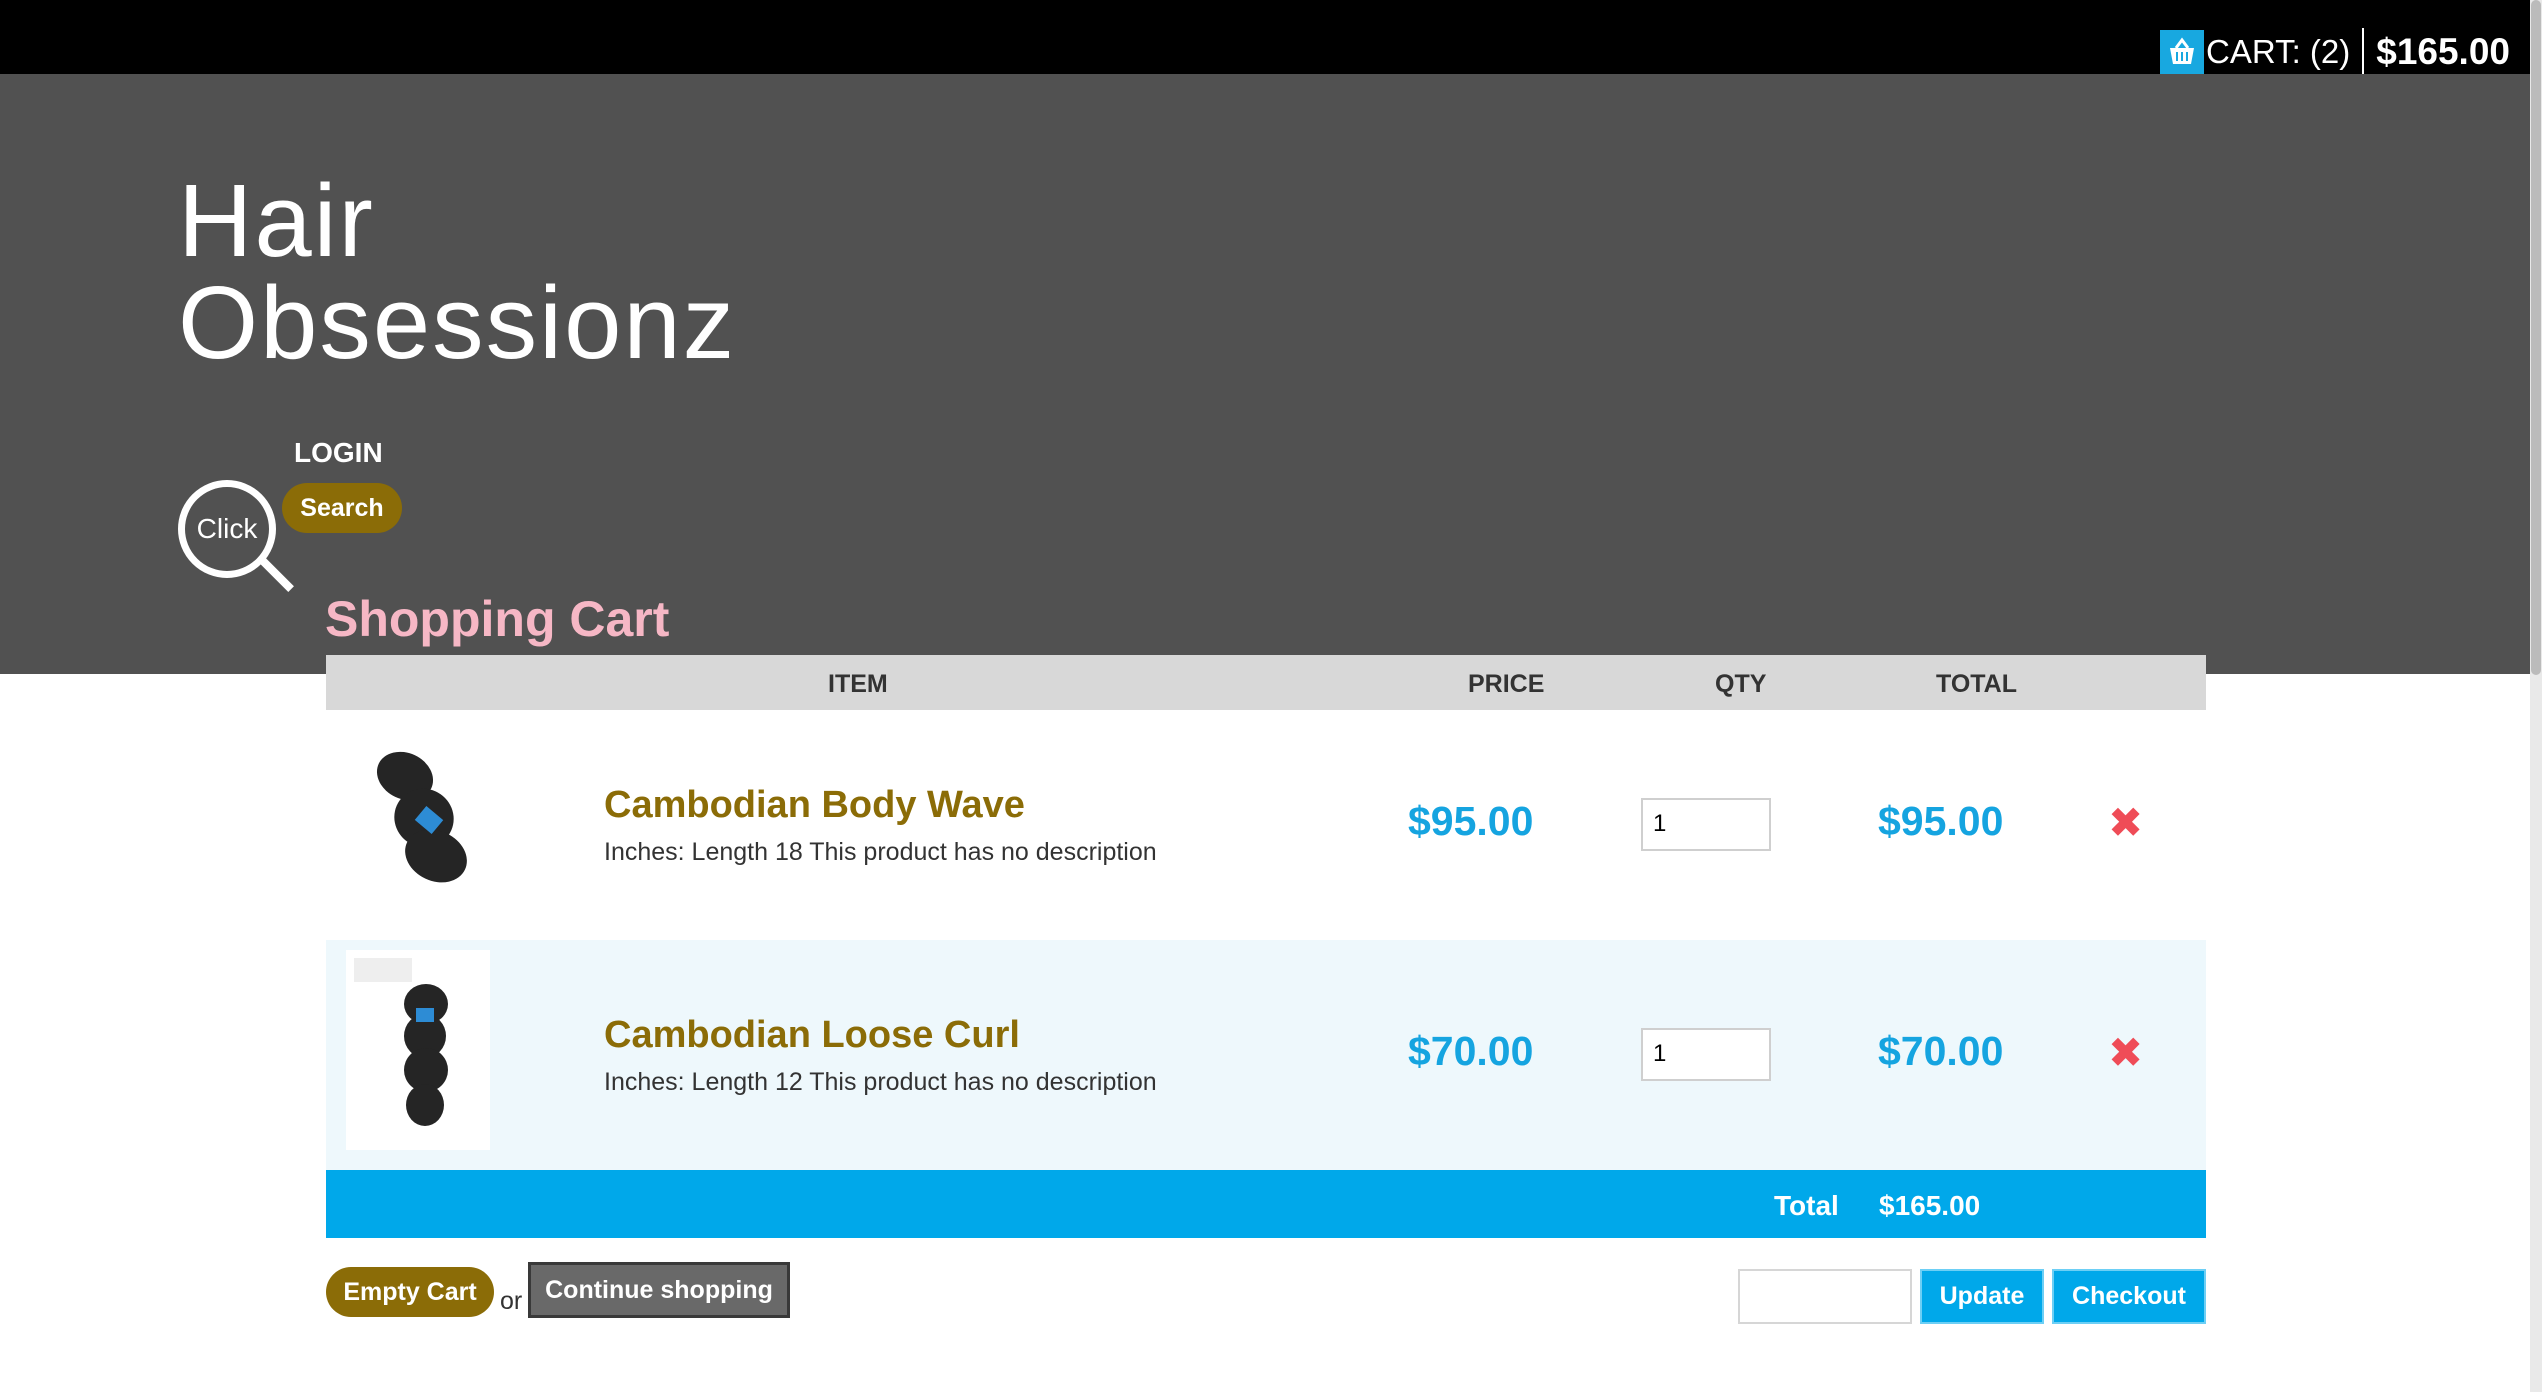 The image size is (2542, 1392). Describe the element at coordinates (1806, 1205) in the screenshot. I see `total-label: Total` at that location.